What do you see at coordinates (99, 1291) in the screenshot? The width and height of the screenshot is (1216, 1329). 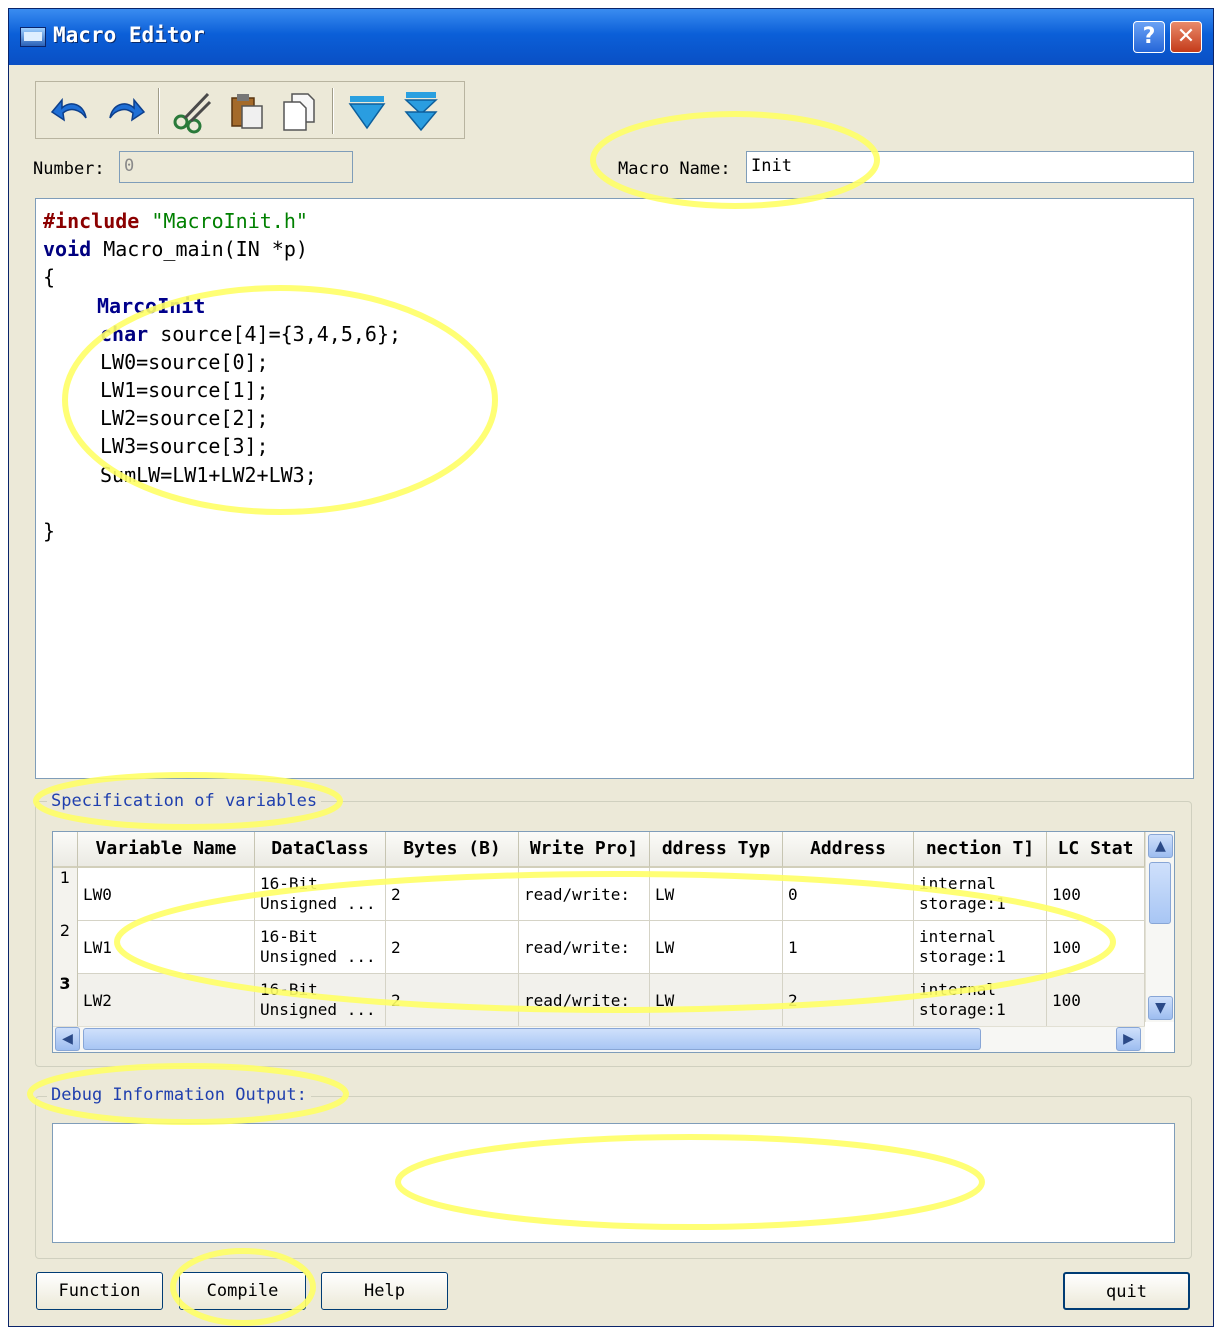 I see `function-button: Function` at bounding box center [99, 1291].